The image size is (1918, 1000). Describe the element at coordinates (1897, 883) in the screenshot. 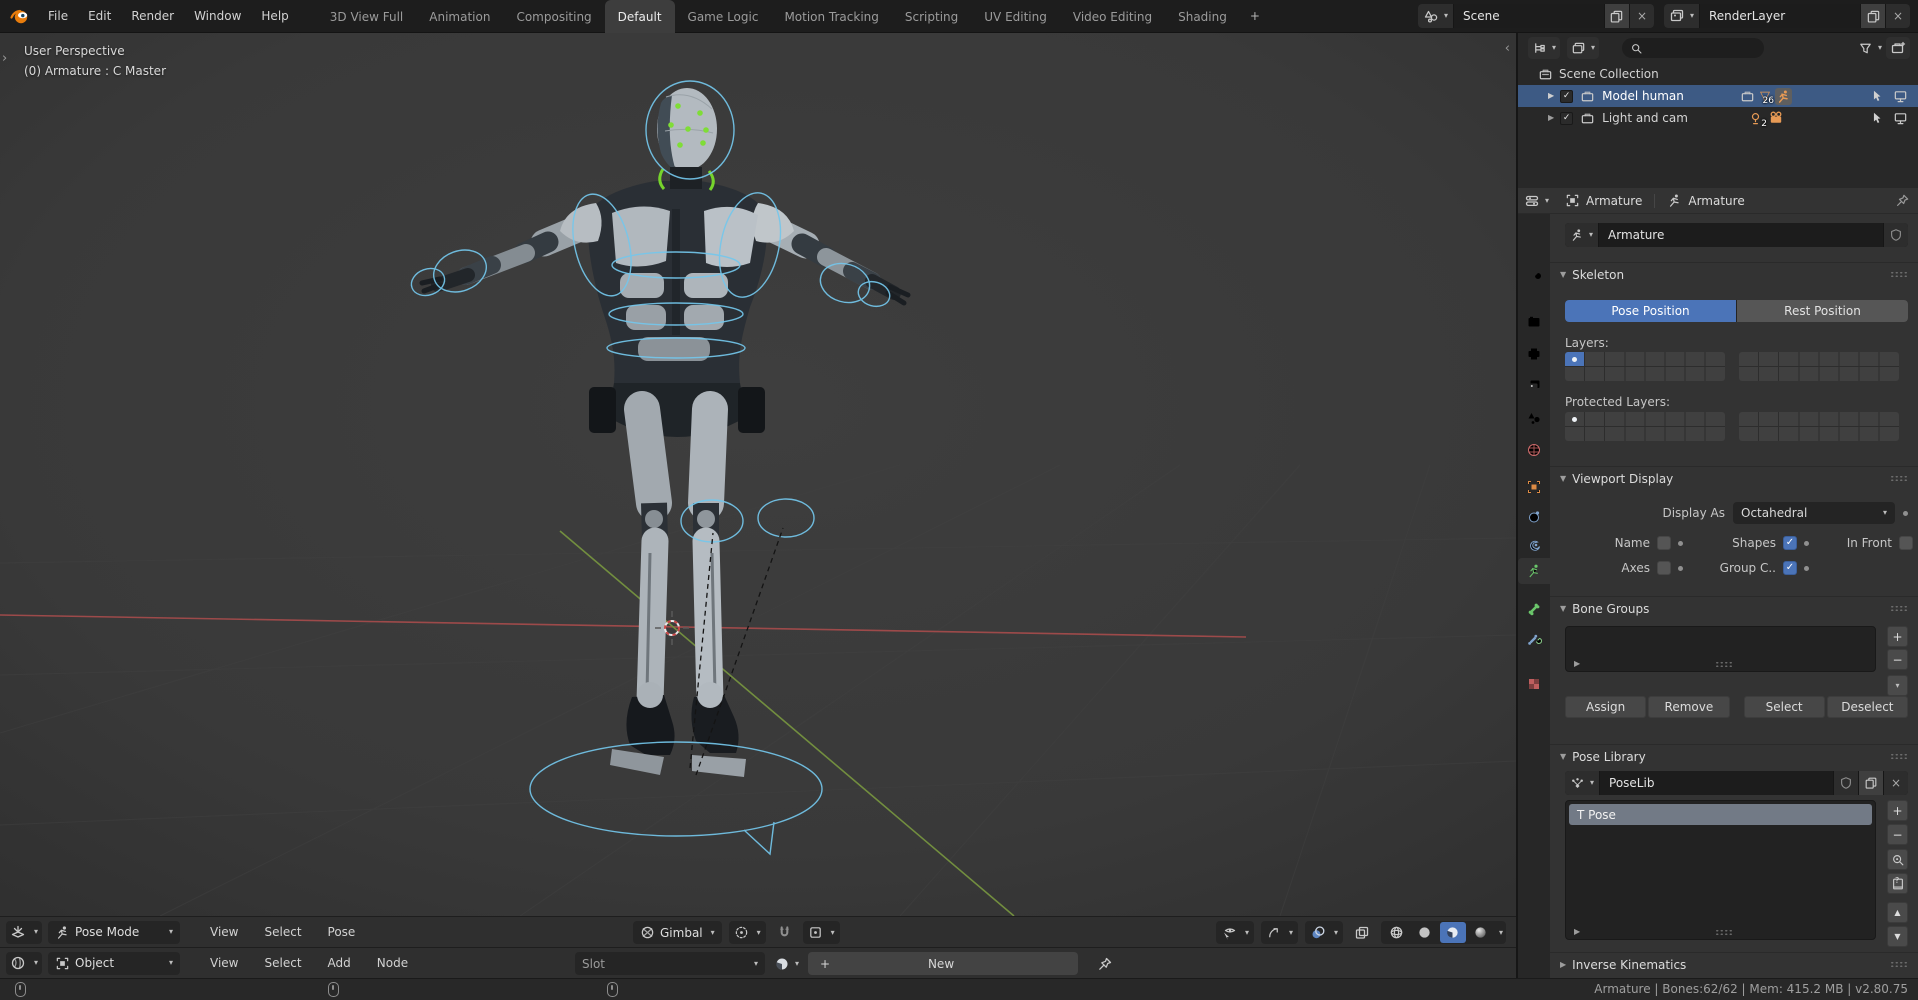

I see `pose-browse-button: ?` at that location.